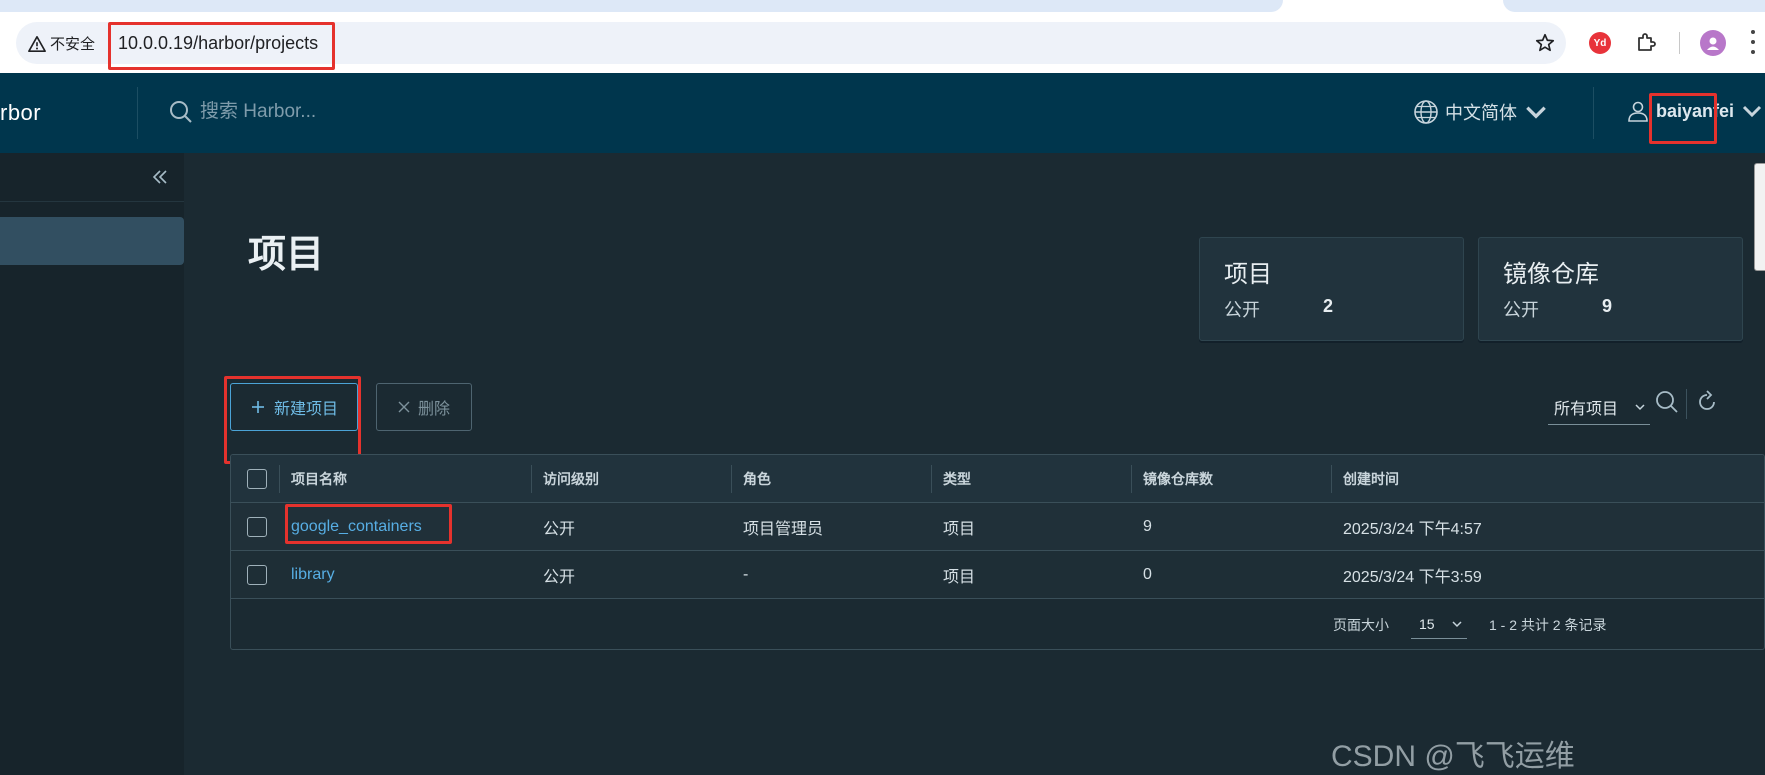 The height and width of the screenshot is (775, 1765). What do you see at coordinates (1328, 306) in the screenshot?
I see `stat-value: 2` at bounding box center [1328, 306].